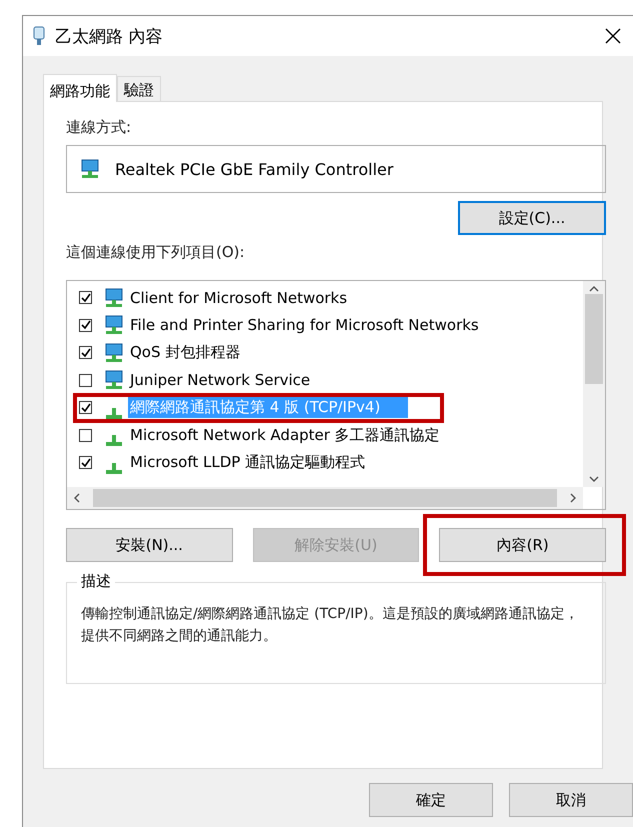  I want to click on list-item: QoS 封包排程器, so click(185, 353).